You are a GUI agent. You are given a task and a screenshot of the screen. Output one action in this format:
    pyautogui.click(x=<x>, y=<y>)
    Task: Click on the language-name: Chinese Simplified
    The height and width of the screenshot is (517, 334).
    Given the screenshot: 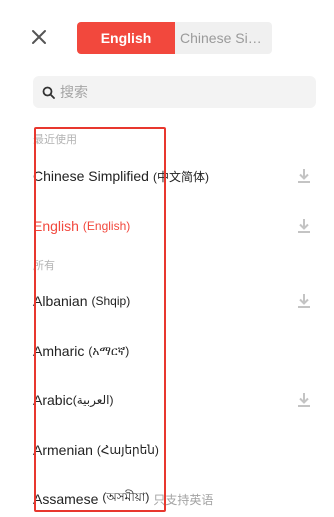 What is the action you would take?
    pyautogui.click(x=91, y=176)
    